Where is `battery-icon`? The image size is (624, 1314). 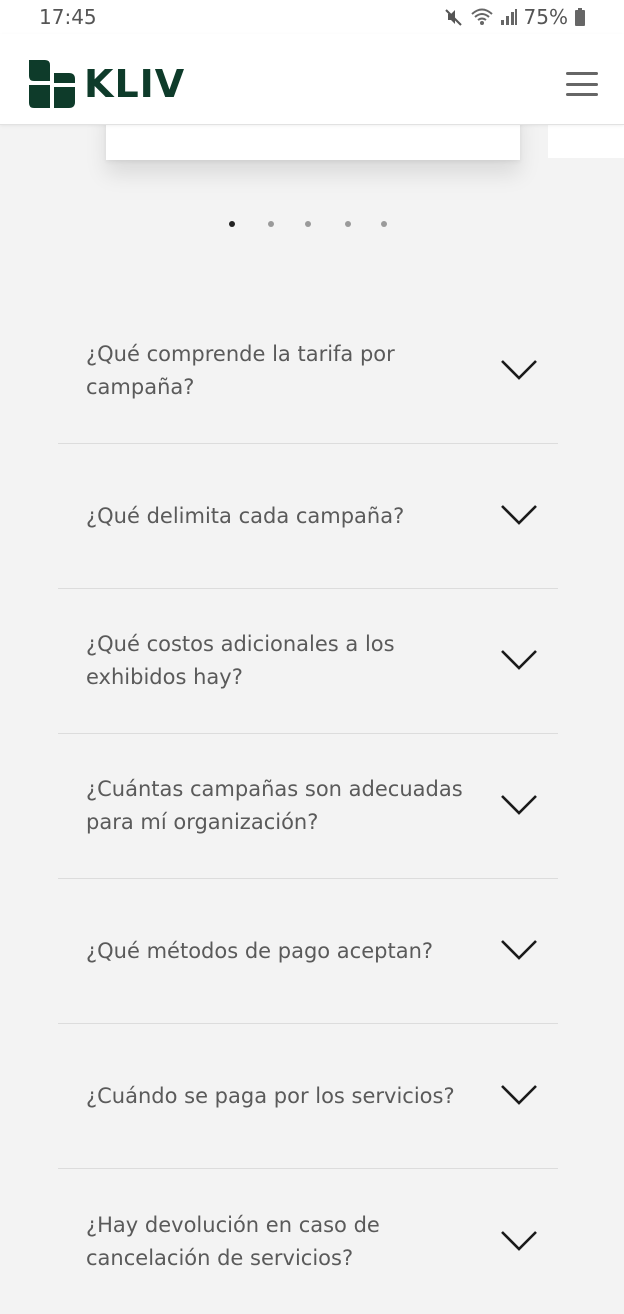
battery-icon is located at coordinates (580, 17).